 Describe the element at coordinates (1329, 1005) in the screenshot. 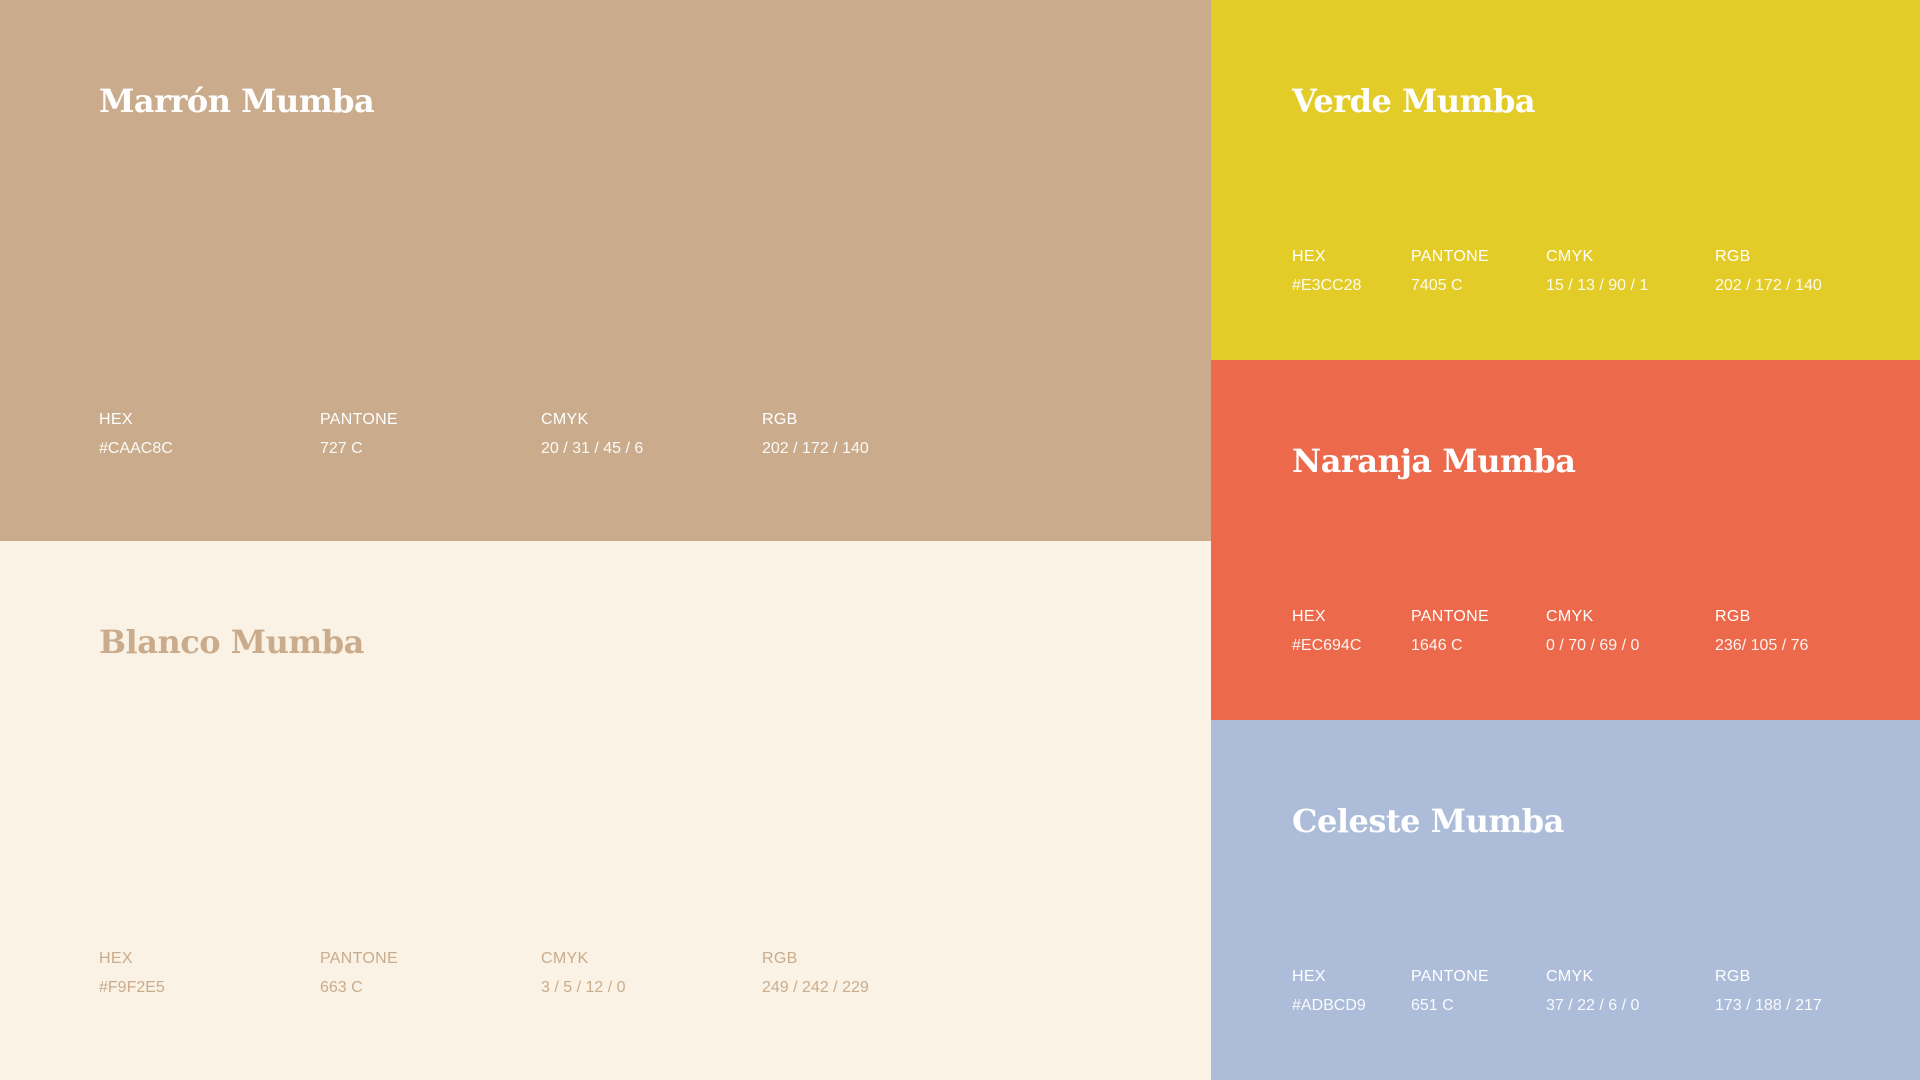

I see `spec-value: #ADBCD9` at that location.